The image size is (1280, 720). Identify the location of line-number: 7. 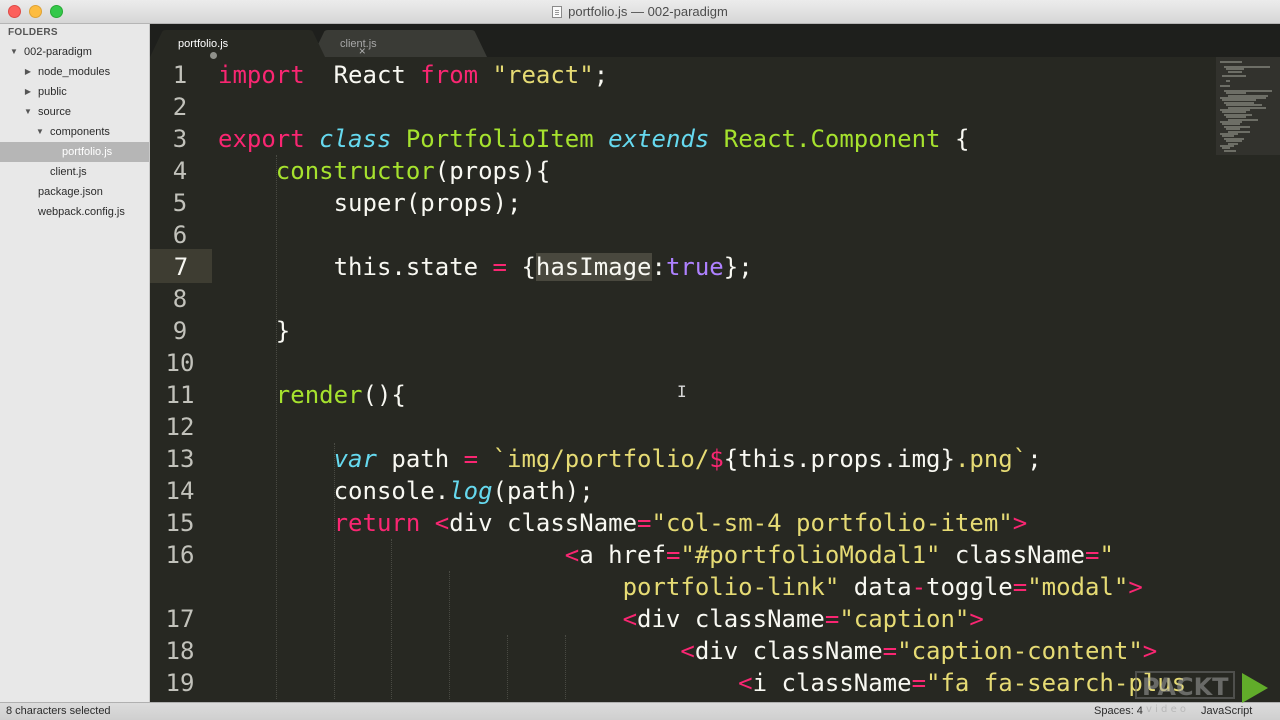
(181, 267).